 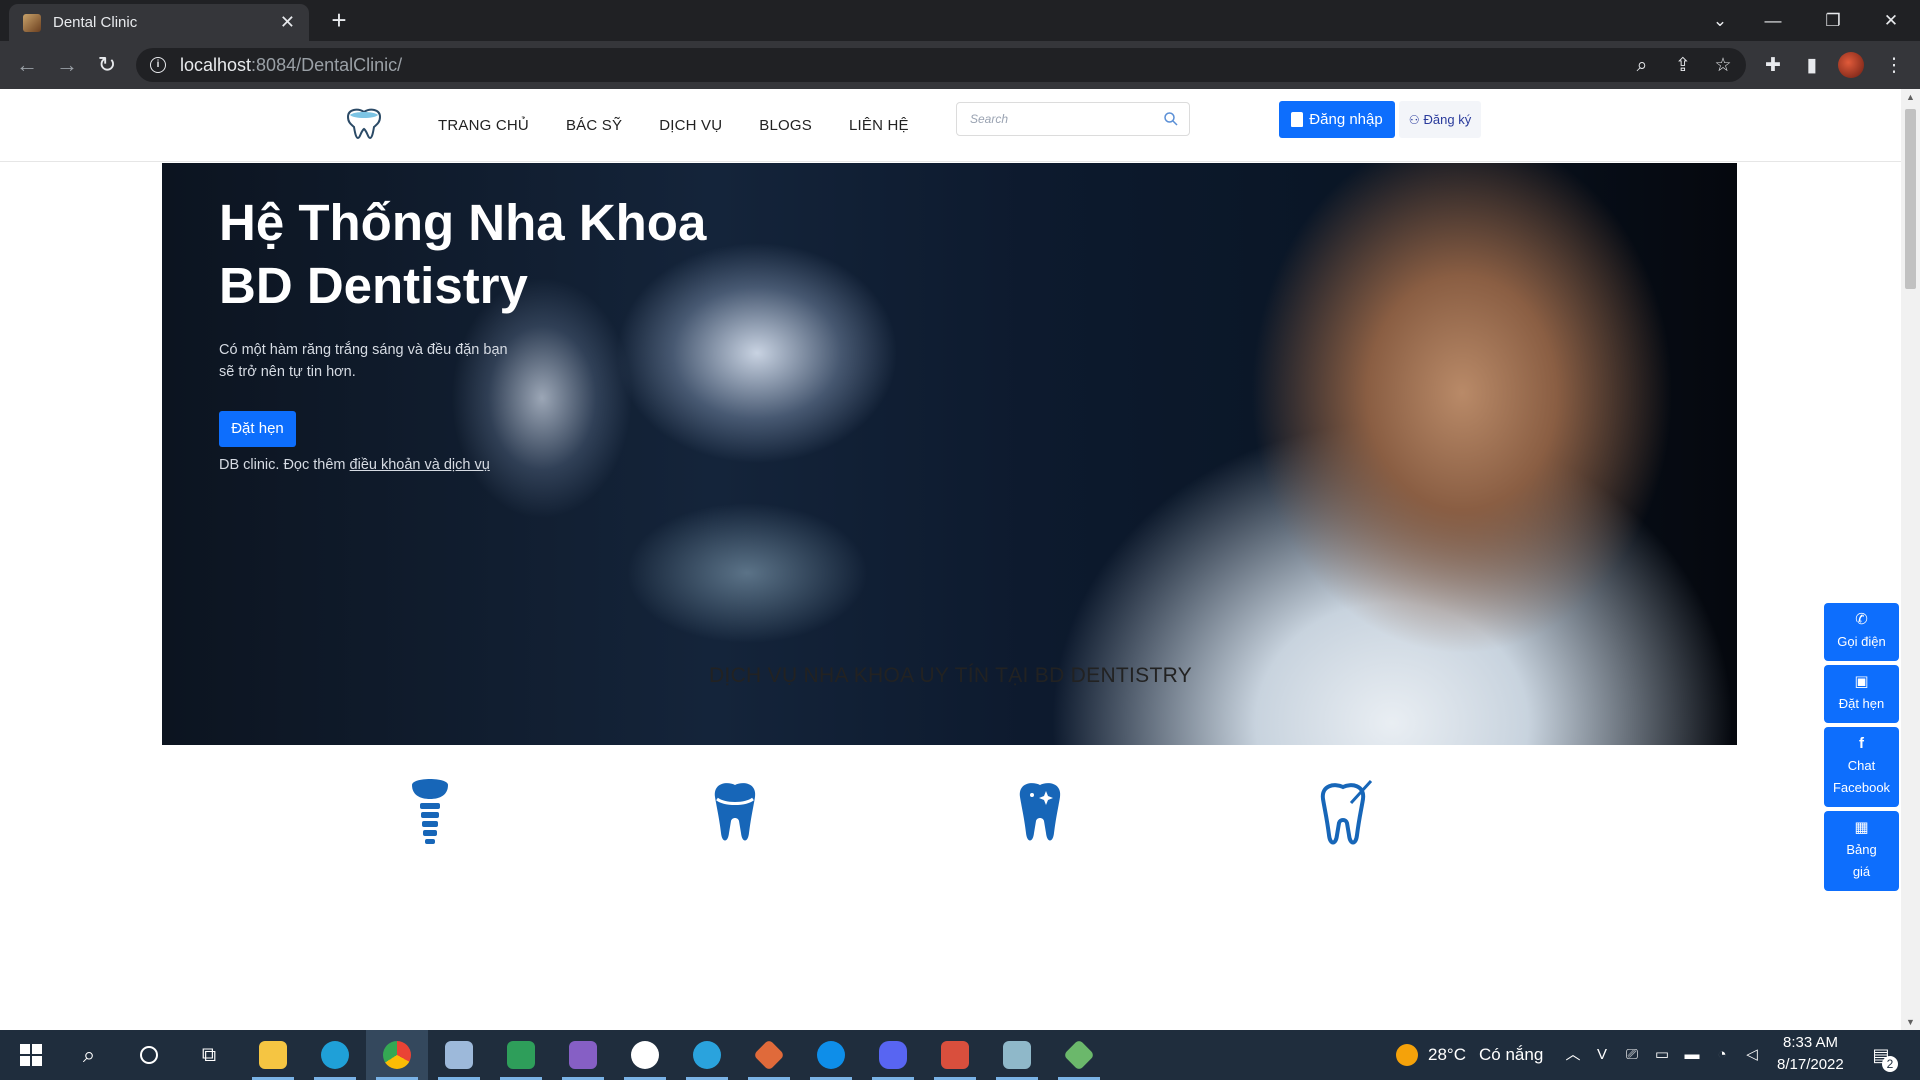 What do you see at coordinates (1414, 119) in the screenshot?
I see `add-user-icon: ⚇` at bounding box center [1414, 119].